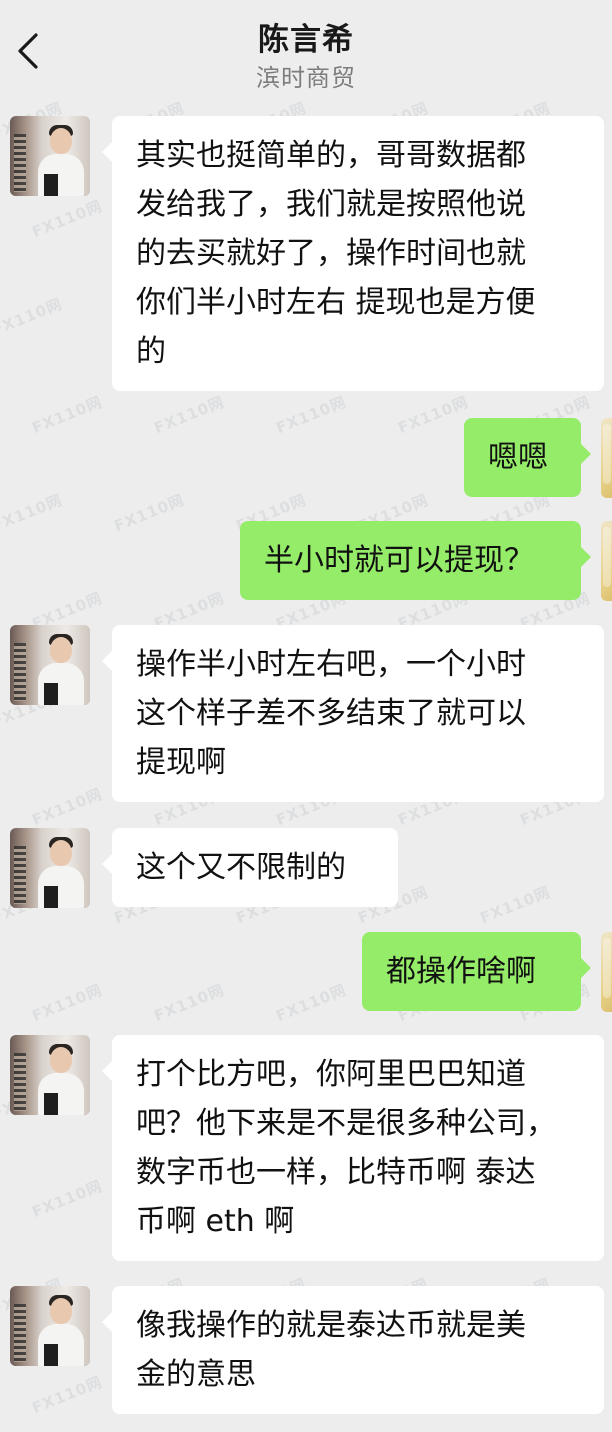  I want to click on message-bubble: 这个又不限制的, so click(250, 867).